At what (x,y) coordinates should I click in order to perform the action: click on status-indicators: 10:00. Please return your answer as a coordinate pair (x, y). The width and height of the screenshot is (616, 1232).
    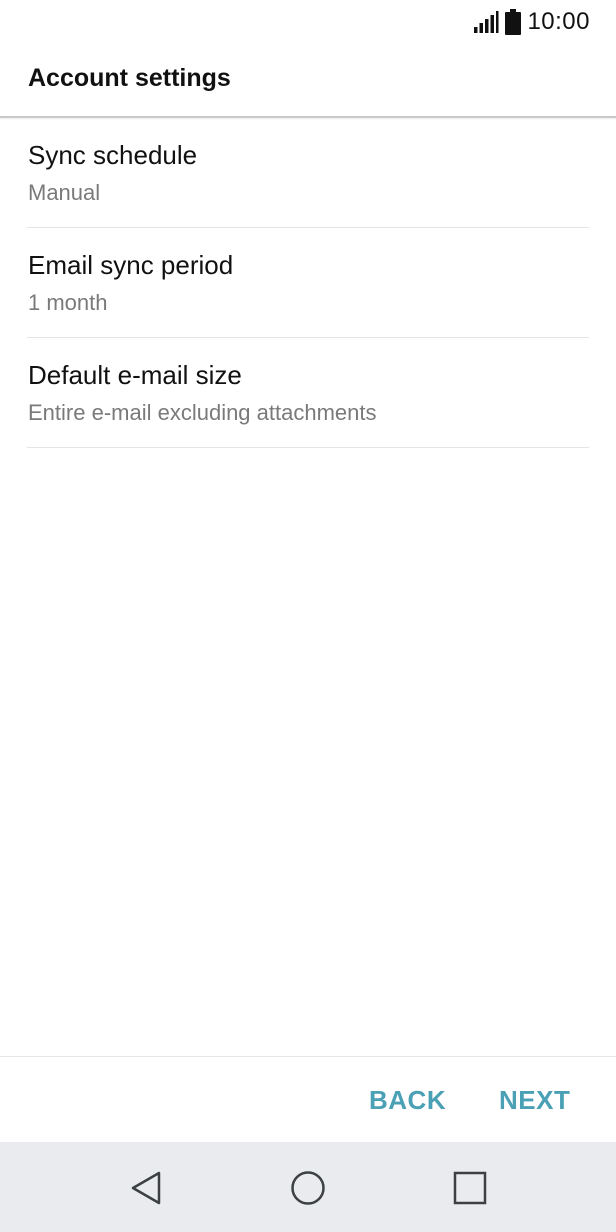
    Looking at the image, I should click on (531, 22).